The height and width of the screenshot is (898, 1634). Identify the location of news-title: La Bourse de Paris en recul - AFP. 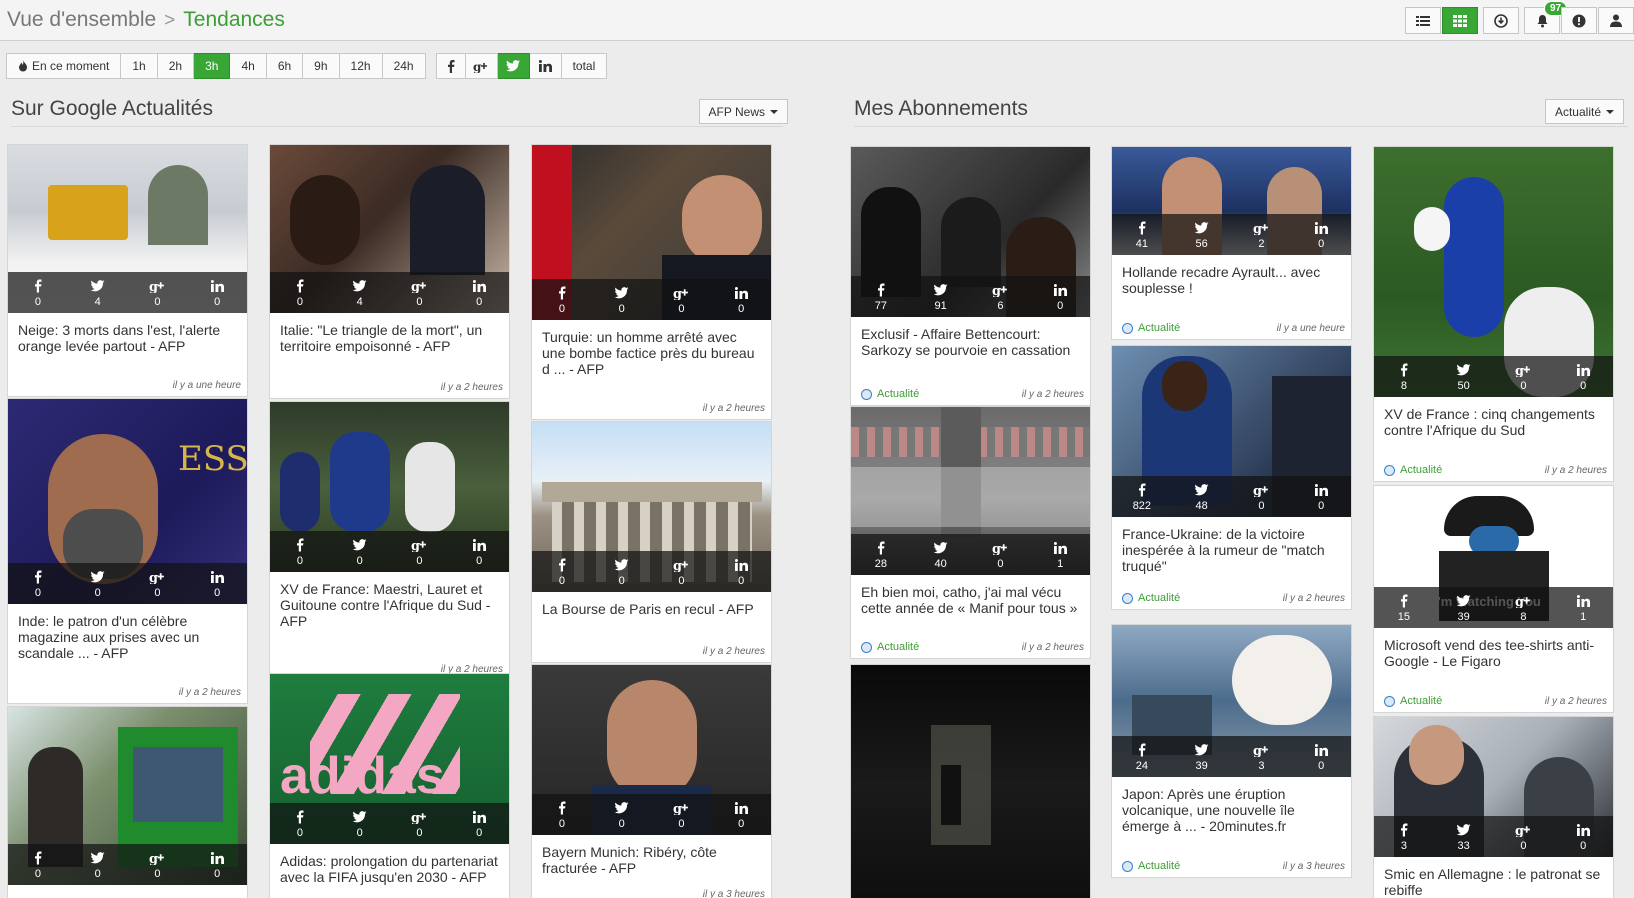
(651, 617).